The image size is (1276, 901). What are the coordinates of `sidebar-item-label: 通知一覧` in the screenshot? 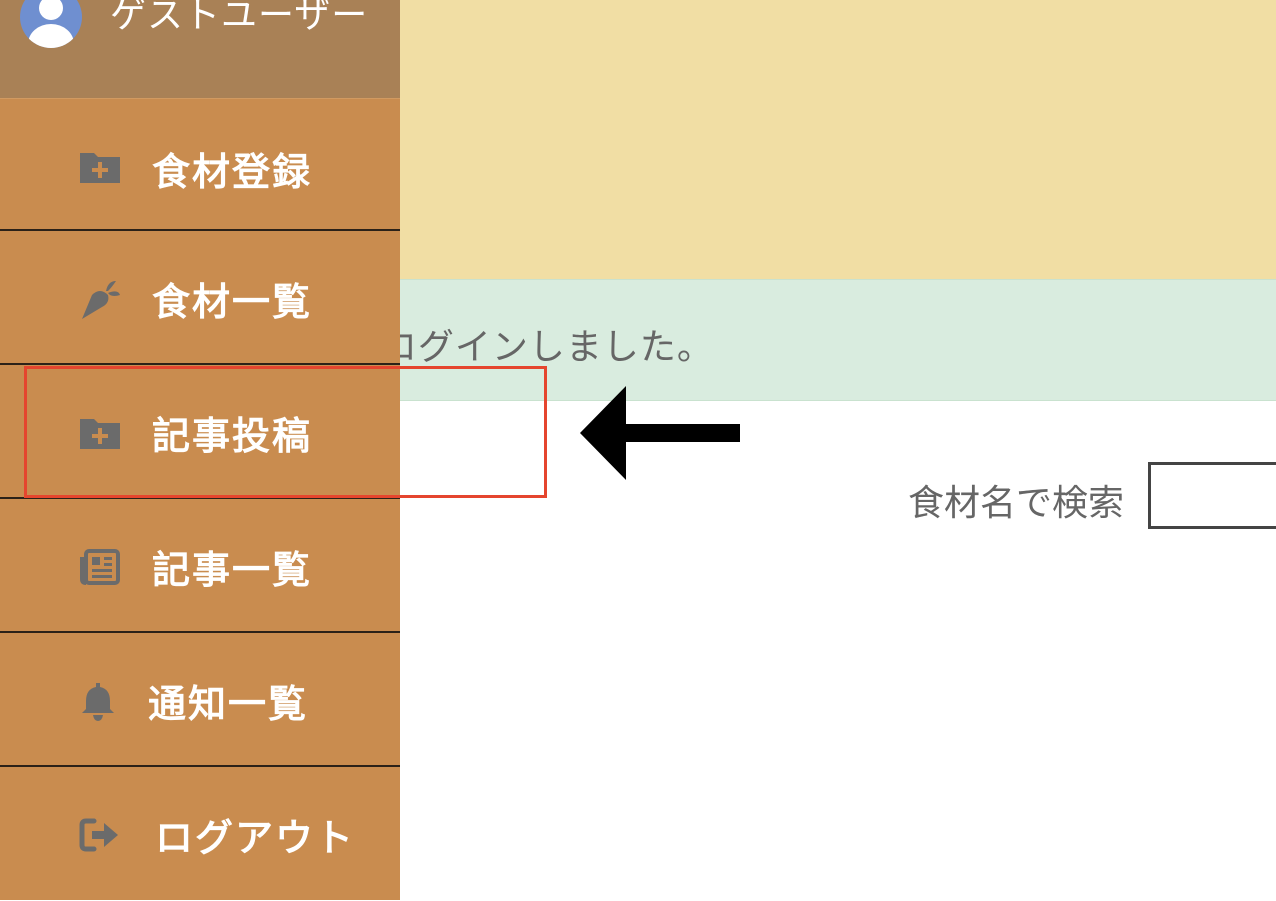 It's located at (228, 704).